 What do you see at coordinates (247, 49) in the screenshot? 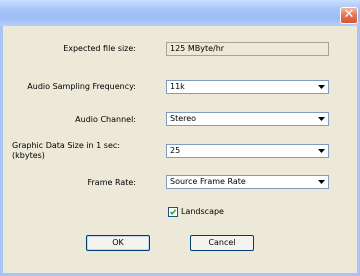
I see `expected-file-size-field: 125 MByte/hr` at bounding box center [247, 49].